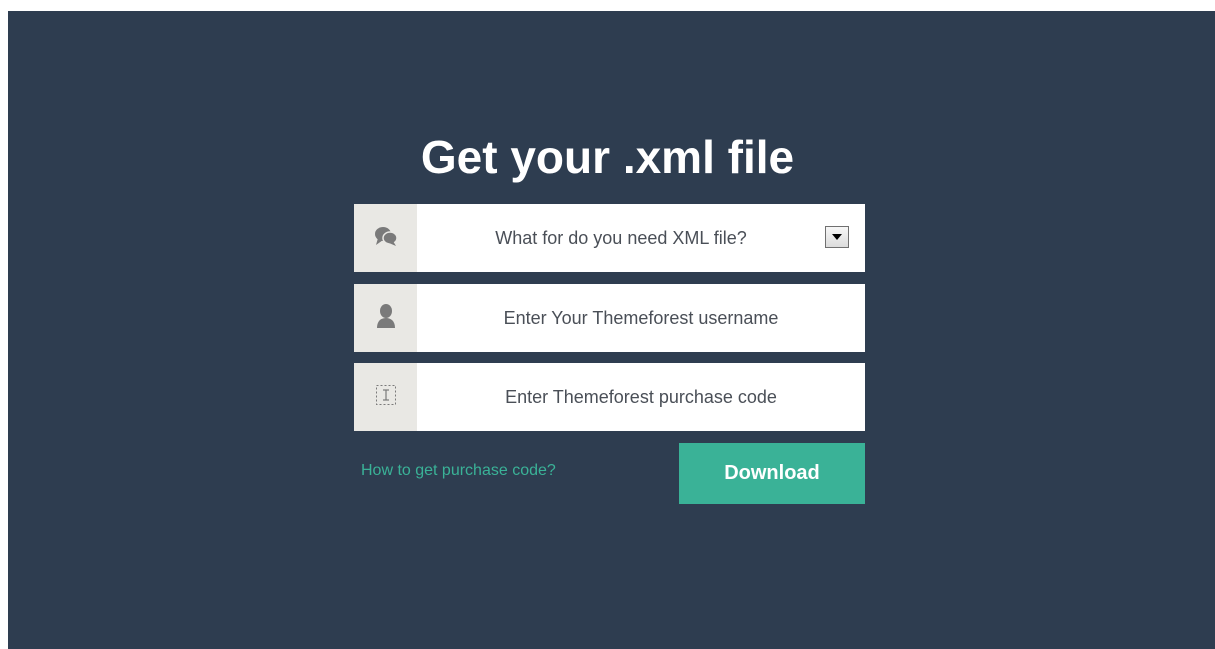 The image size is (1215, 649). What do you see at coordinates (607, 157) in the screenshot?
I see `page-title: Get your .xml file` at bounding box center [607, 157].